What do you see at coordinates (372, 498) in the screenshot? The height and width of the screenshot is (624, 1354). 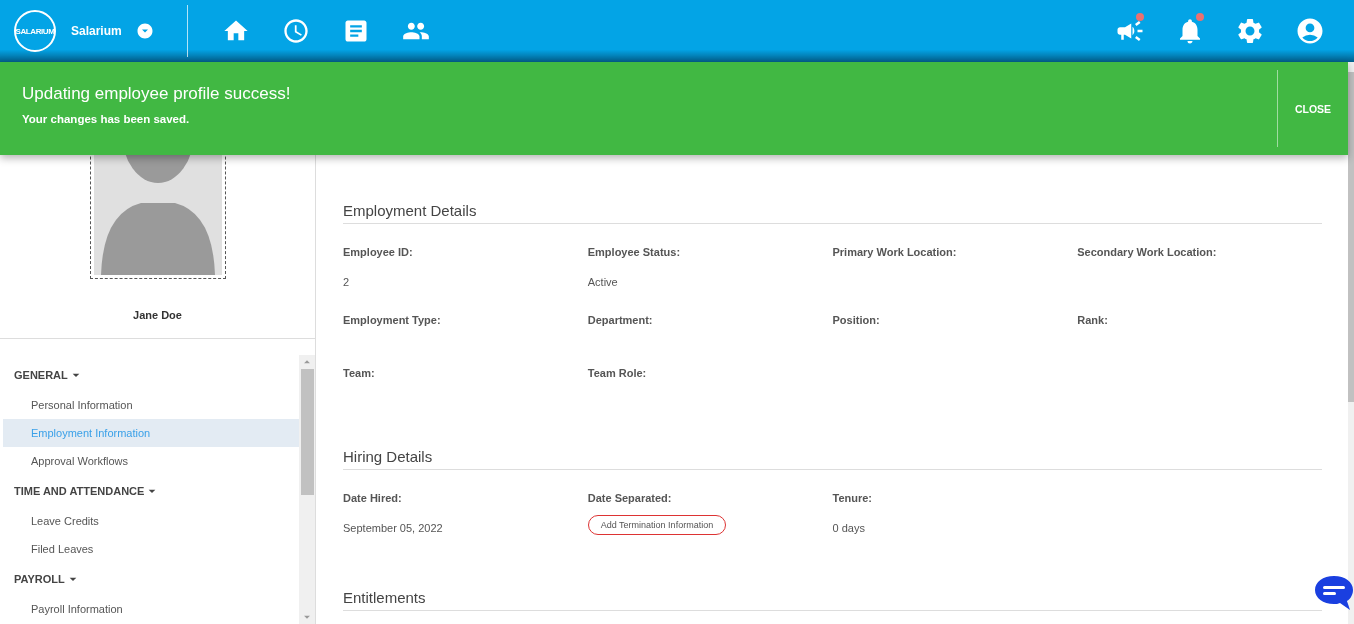 I see `field-label: Date Hired:` at bounding box center [372, 498].